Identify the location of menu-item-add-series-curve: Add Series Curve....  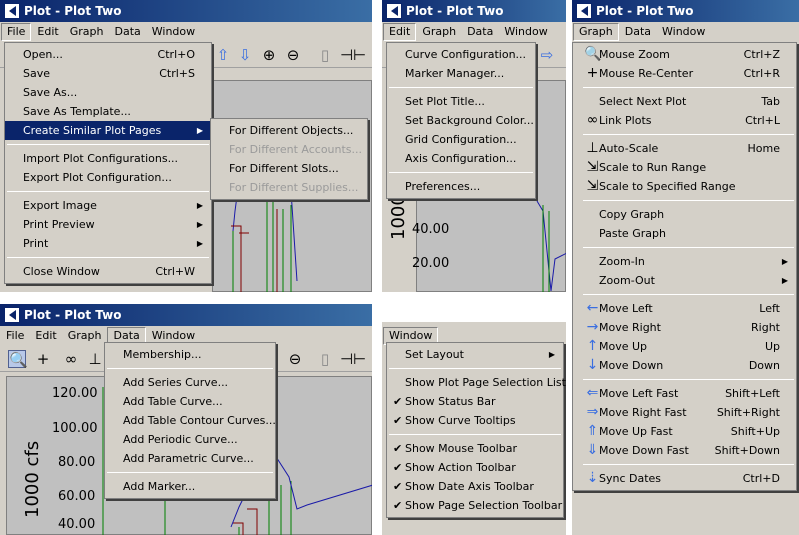
(190, 382).